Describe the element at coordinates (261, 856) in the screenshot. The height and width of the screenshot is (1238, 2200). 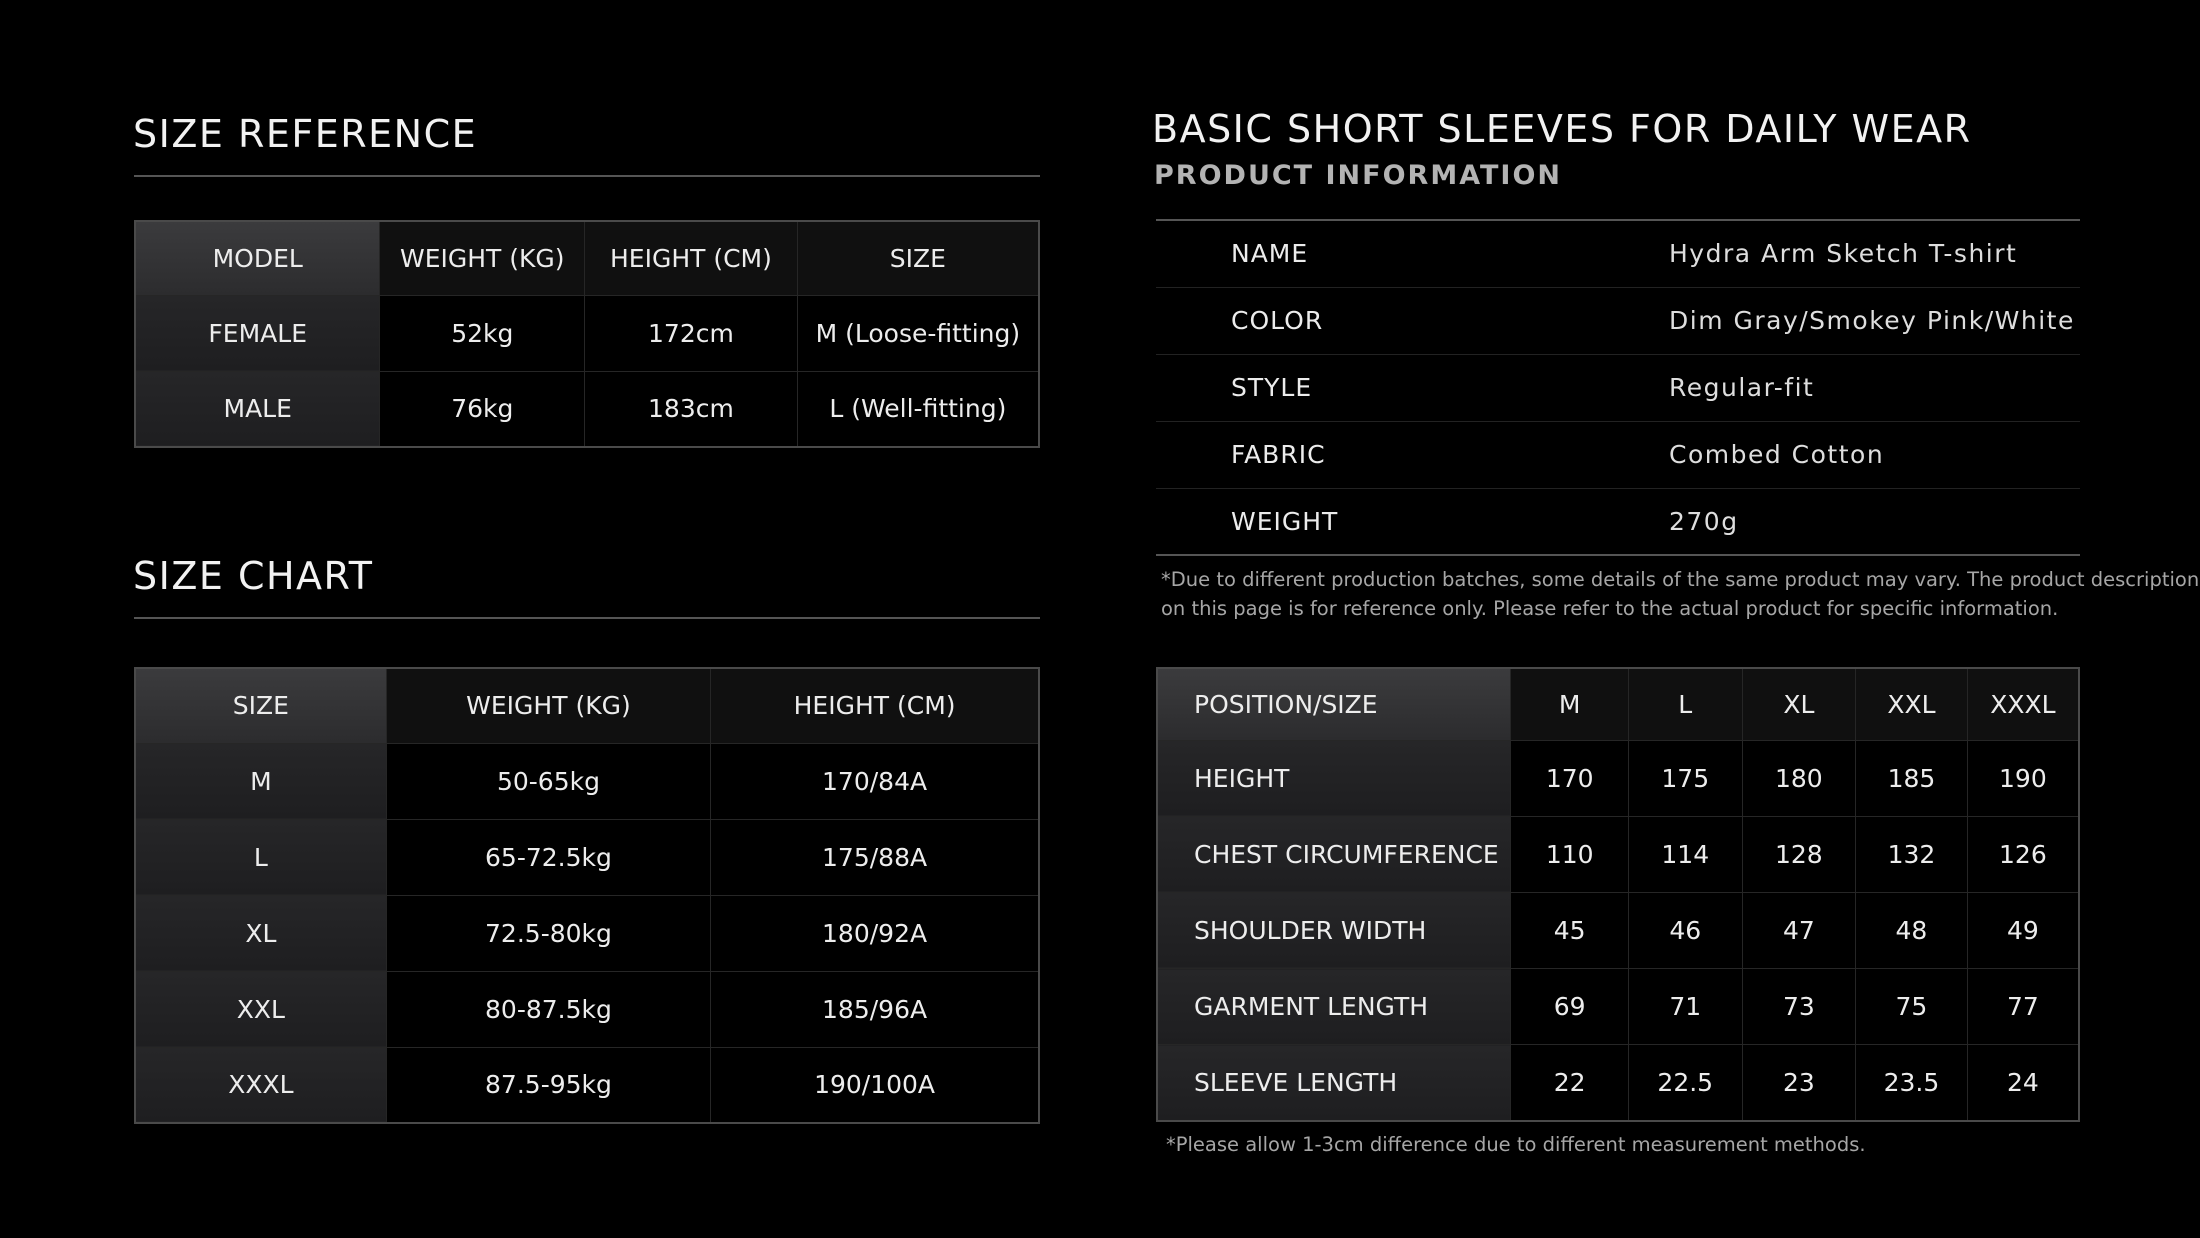
I see `row-label: L` at that location.